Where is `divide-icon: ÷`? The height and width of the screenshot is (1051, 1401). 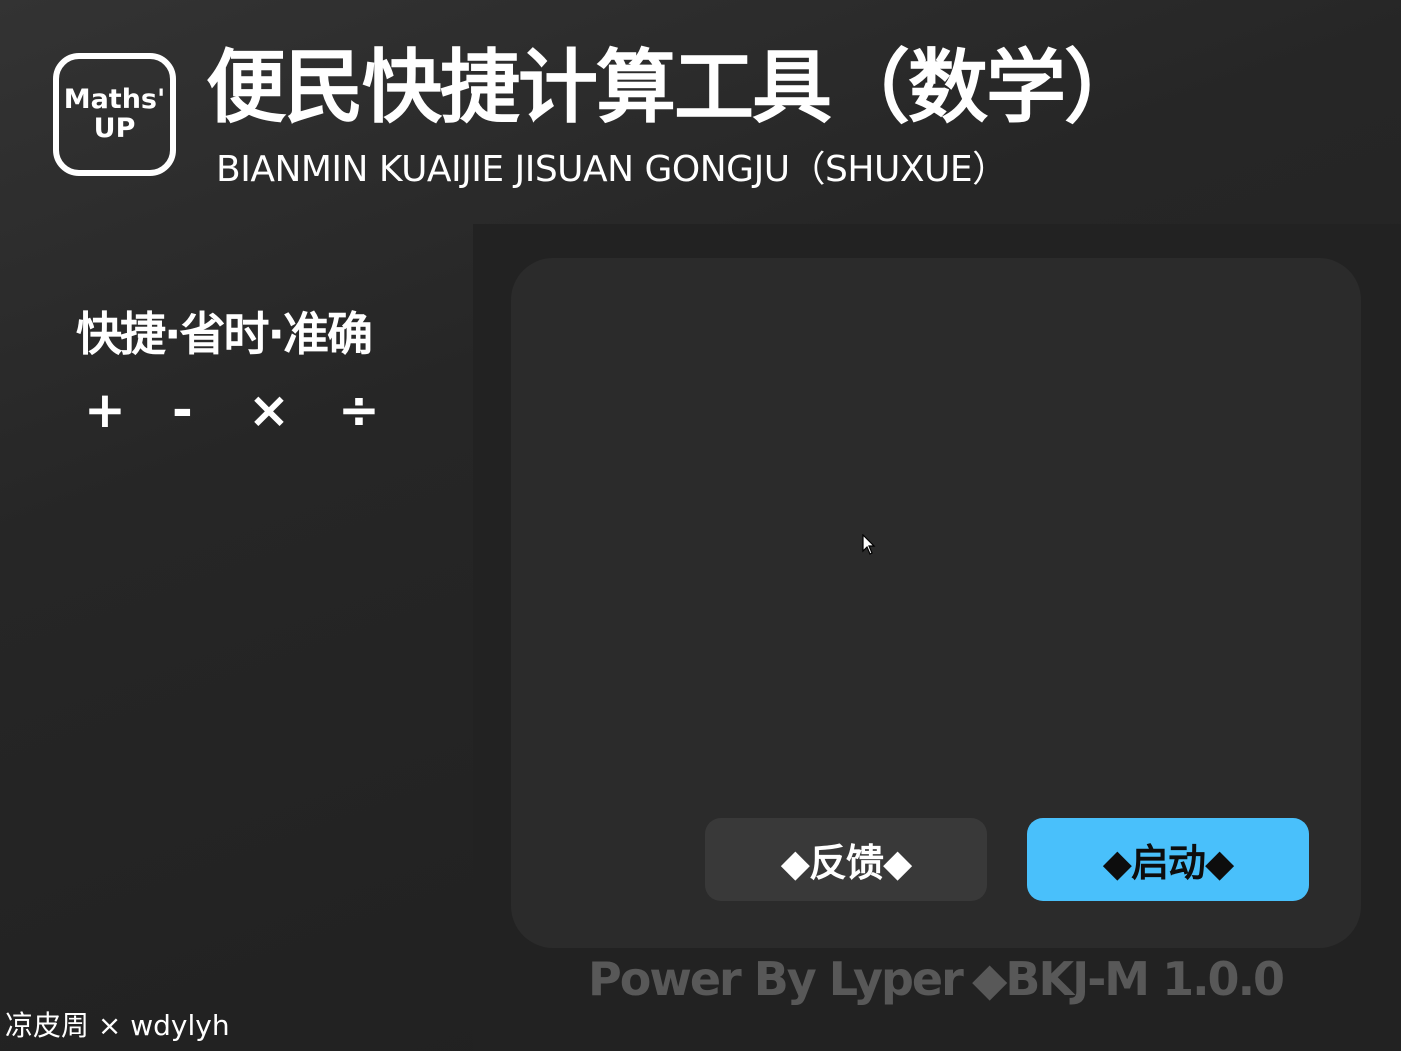
divide-icon: ÷ is located at coordinates (359, 410).